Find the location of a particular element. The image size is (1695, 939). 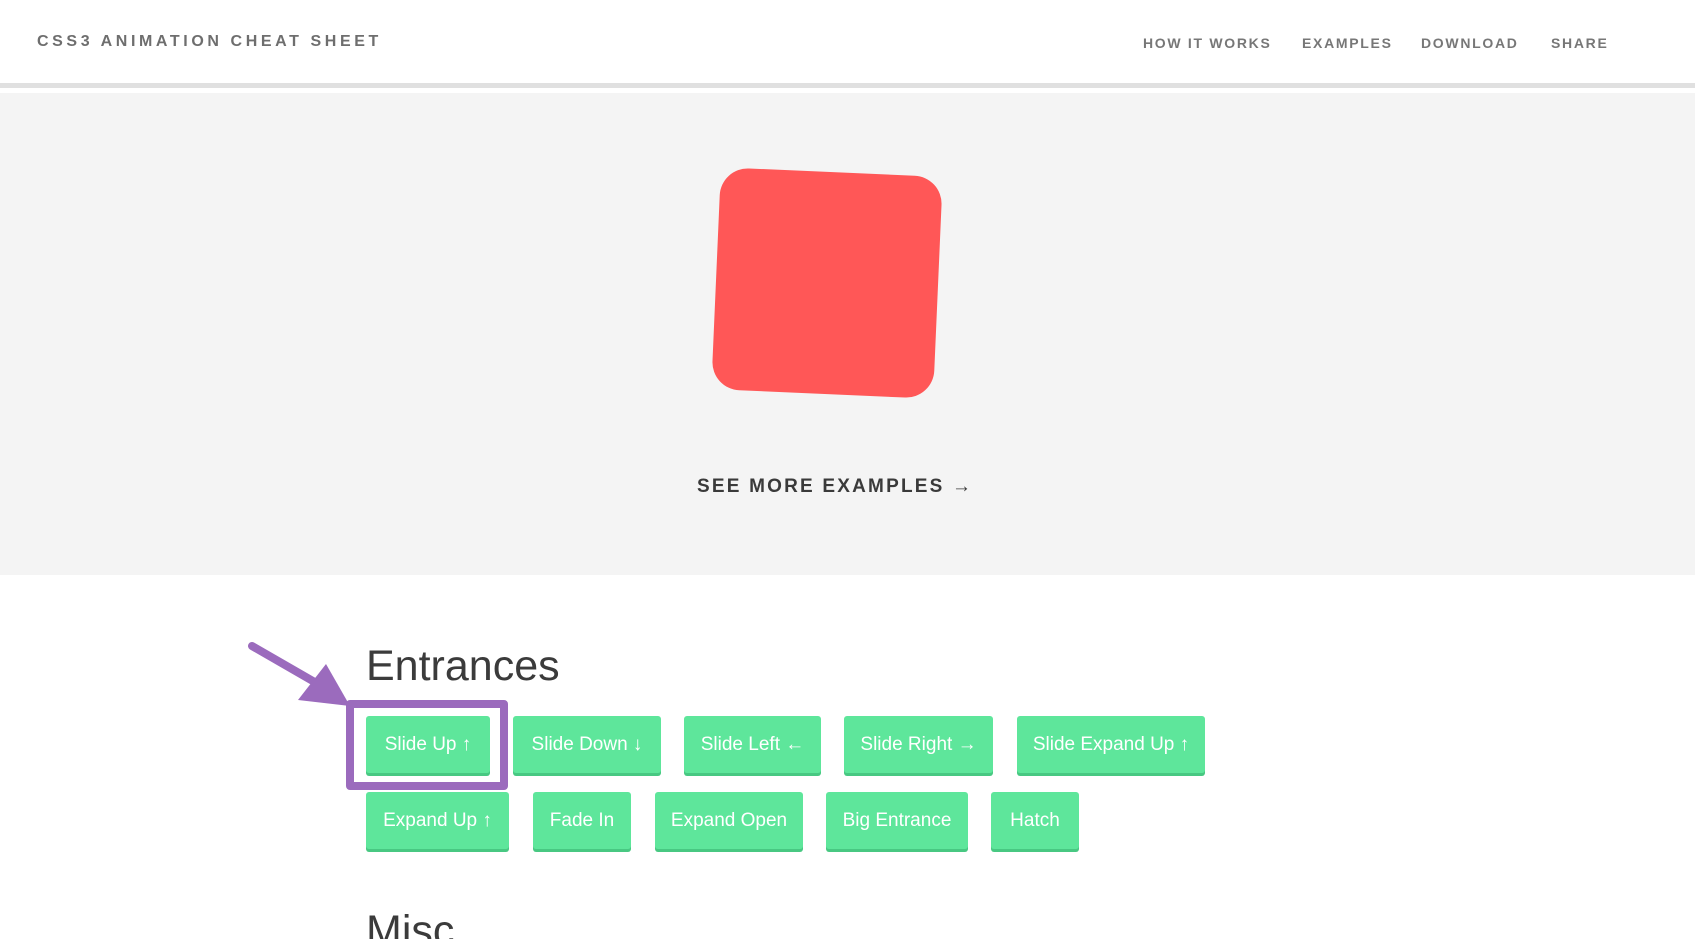

animation-demo-box is located at coordinates (827, 283).